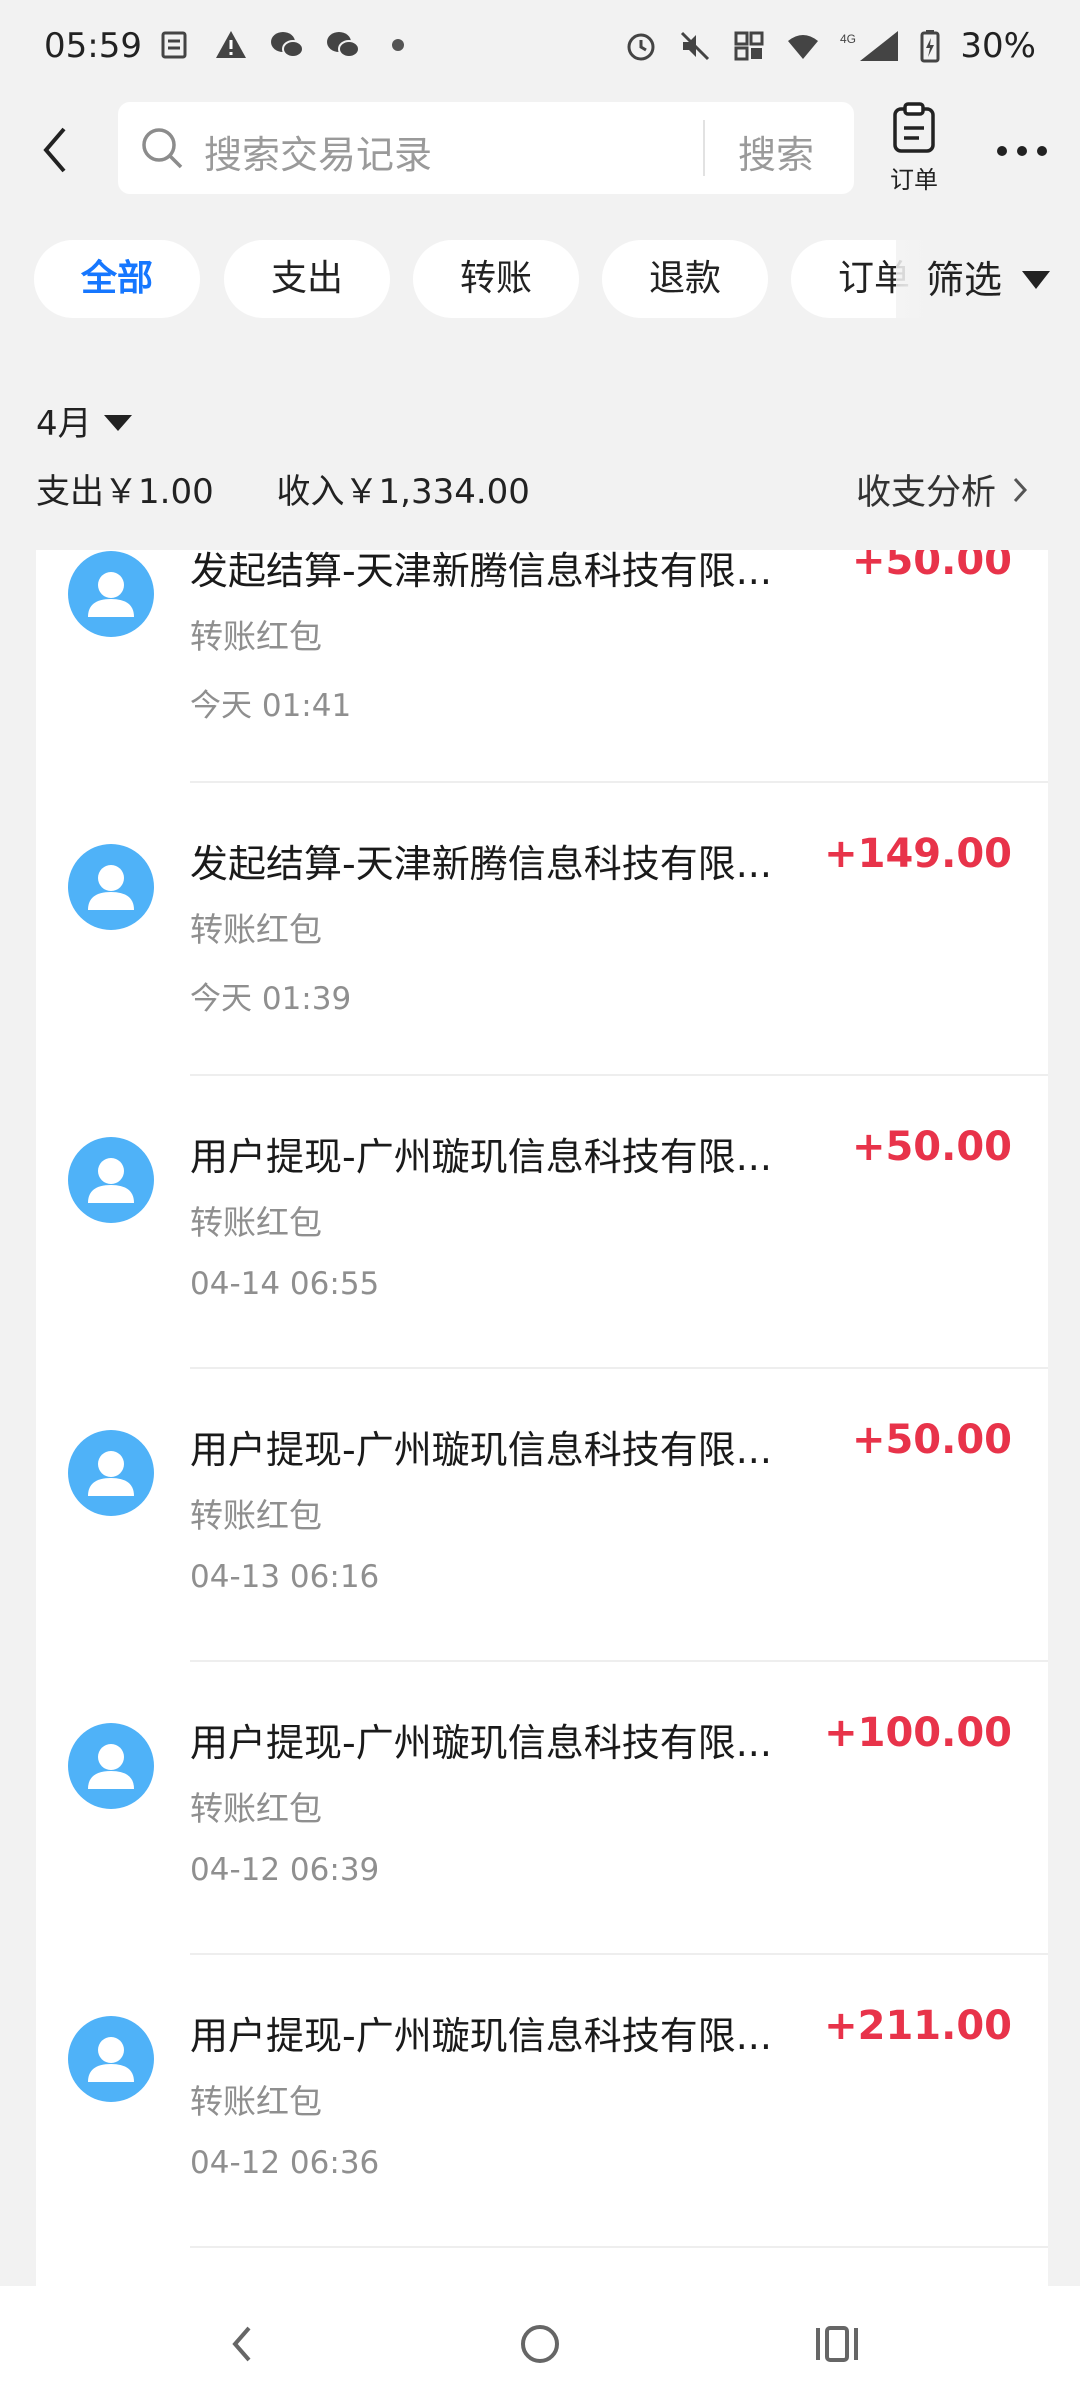  Describe the element at coordinates (641, 47) in the screenshot. I see `alarm-icon` at that location.